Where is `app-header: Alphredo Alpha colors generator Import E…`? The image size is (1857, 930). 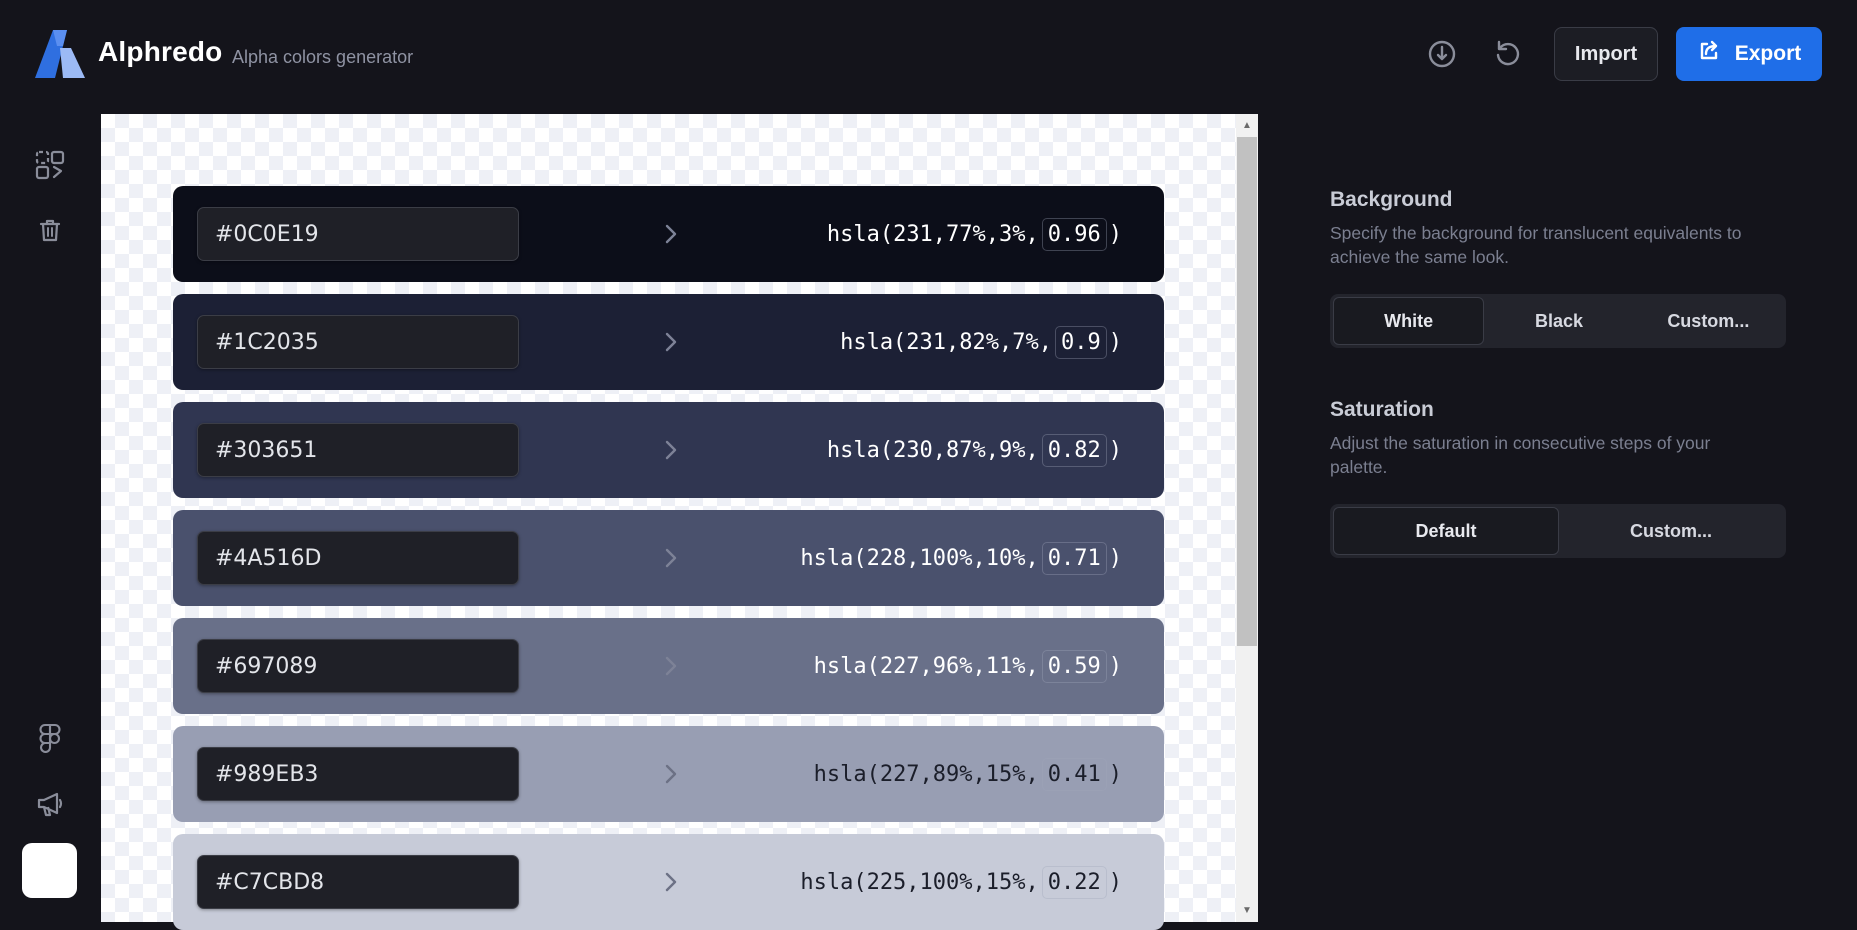
app-header: Alphredo Alpha colors generator Import E… is located at coordinates (928, 55).